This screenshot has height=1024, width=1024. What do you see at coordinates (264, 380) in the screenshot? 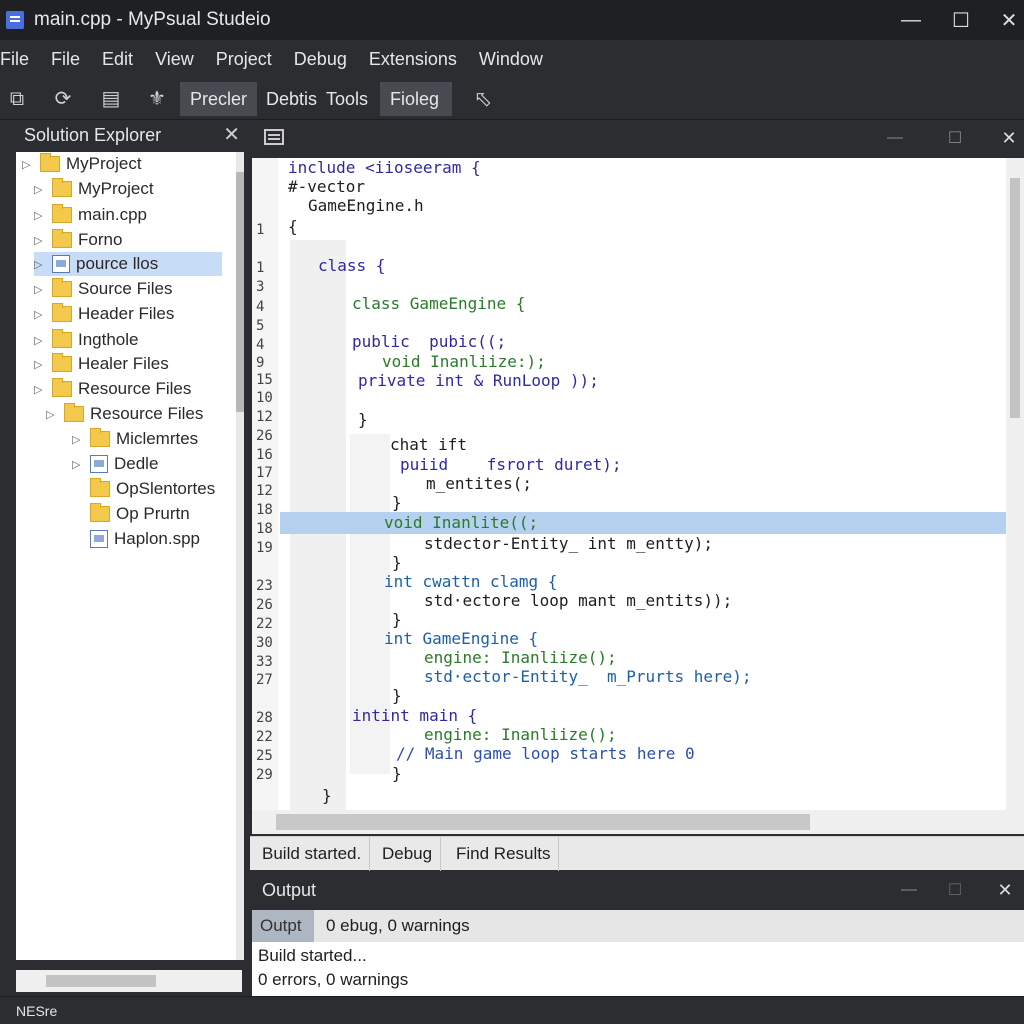
I see `line-number: 15` at bounding box center [264, 380].